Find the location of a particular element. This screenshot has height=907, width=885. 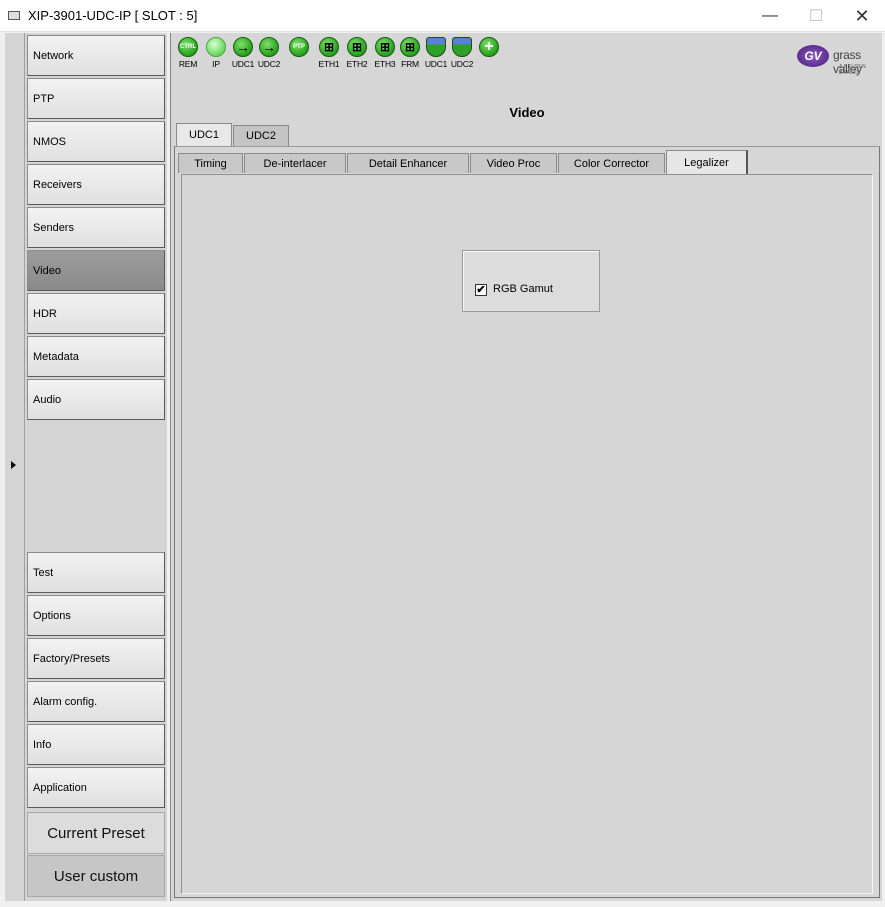

add-status-icon: + is located at coordinates (489, 47).